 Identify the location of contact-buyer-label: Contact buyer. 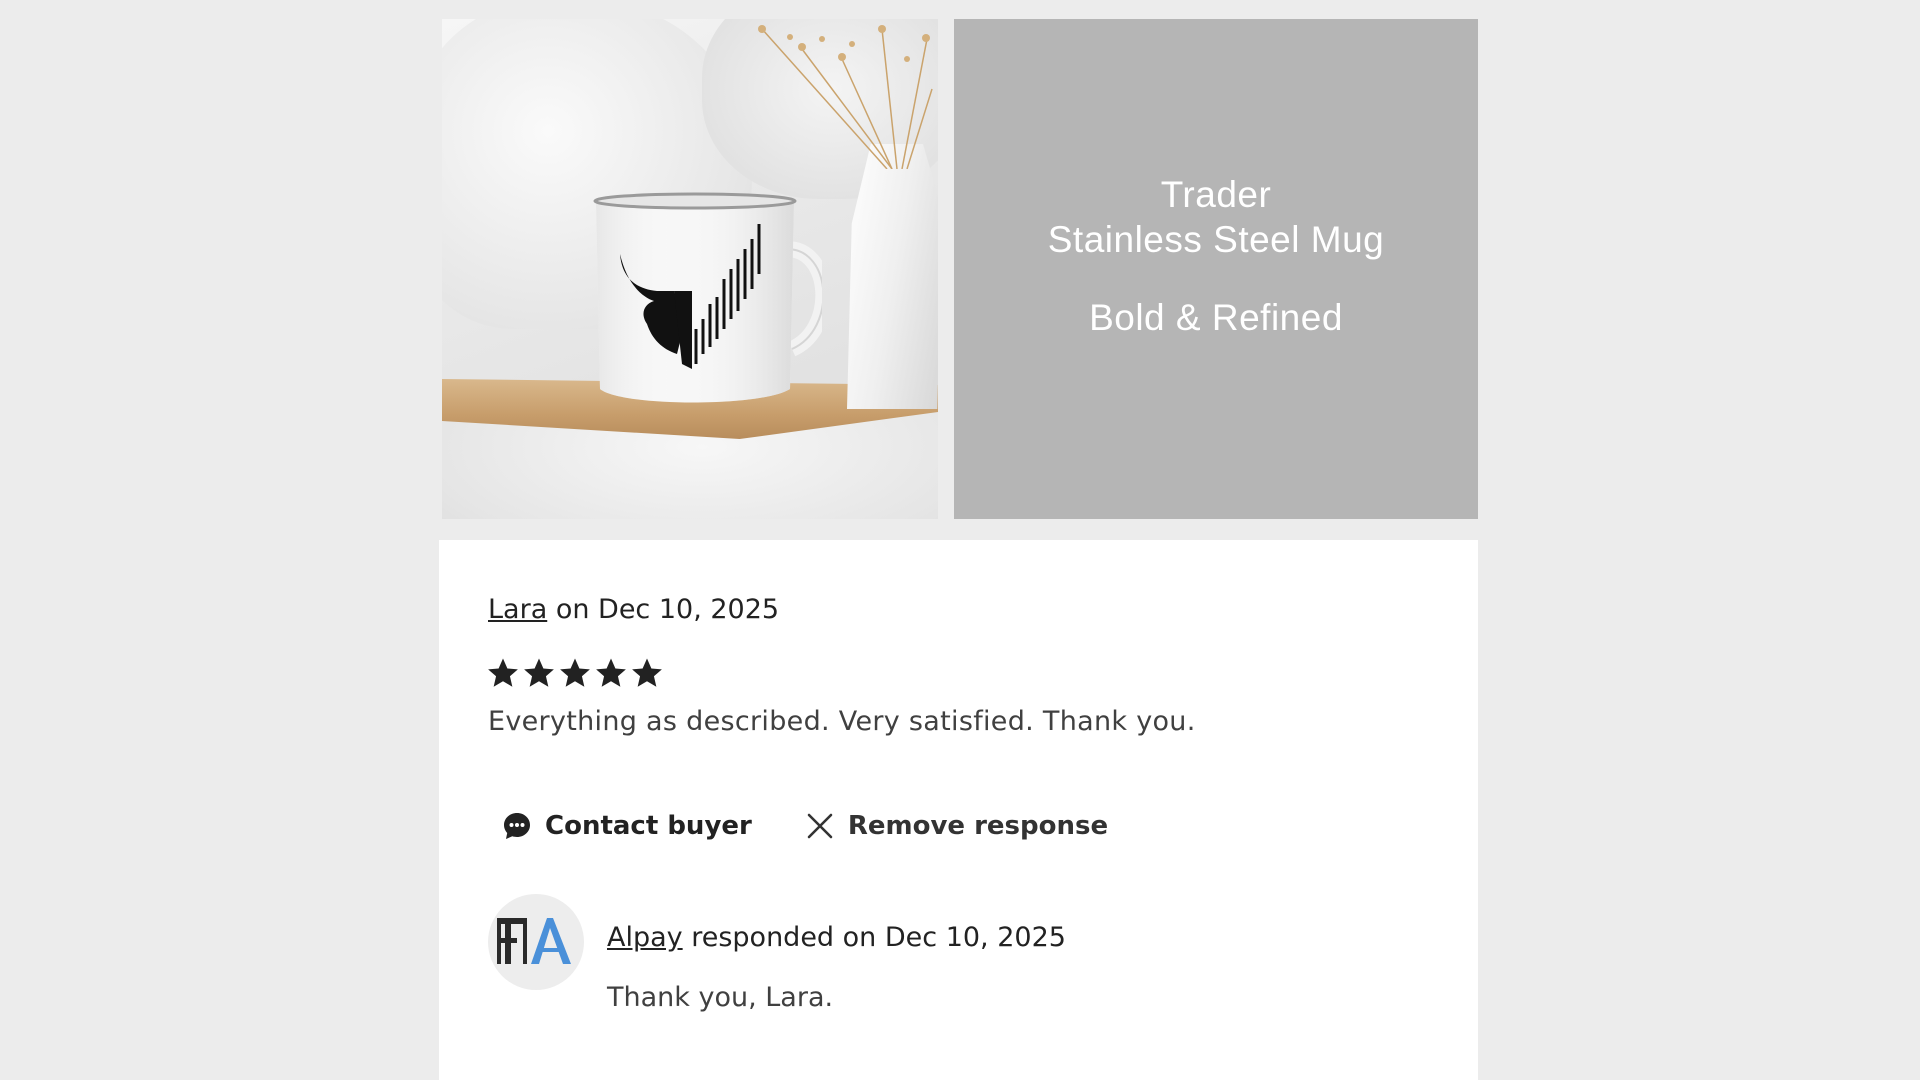
(648, 826).